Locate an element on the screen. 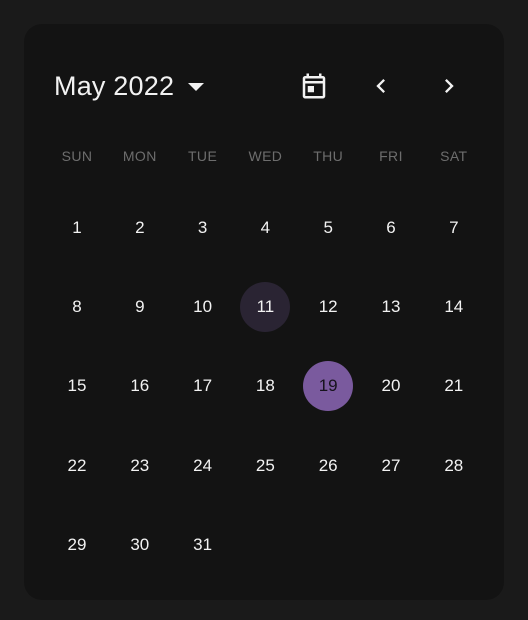 The image size is (528, 620). weekday-header-row: SUN MON TUE WED THU FRI SAT is located at coordinates (264, 160).